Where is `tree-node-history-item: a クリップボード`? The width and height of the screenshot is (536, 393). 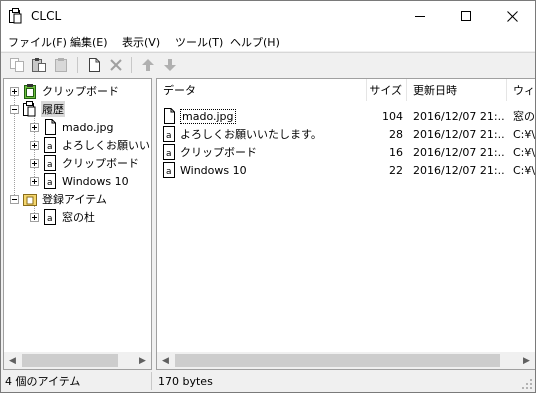 tree-node-history-item: a クリップボード is located at coordinates (85, 163).